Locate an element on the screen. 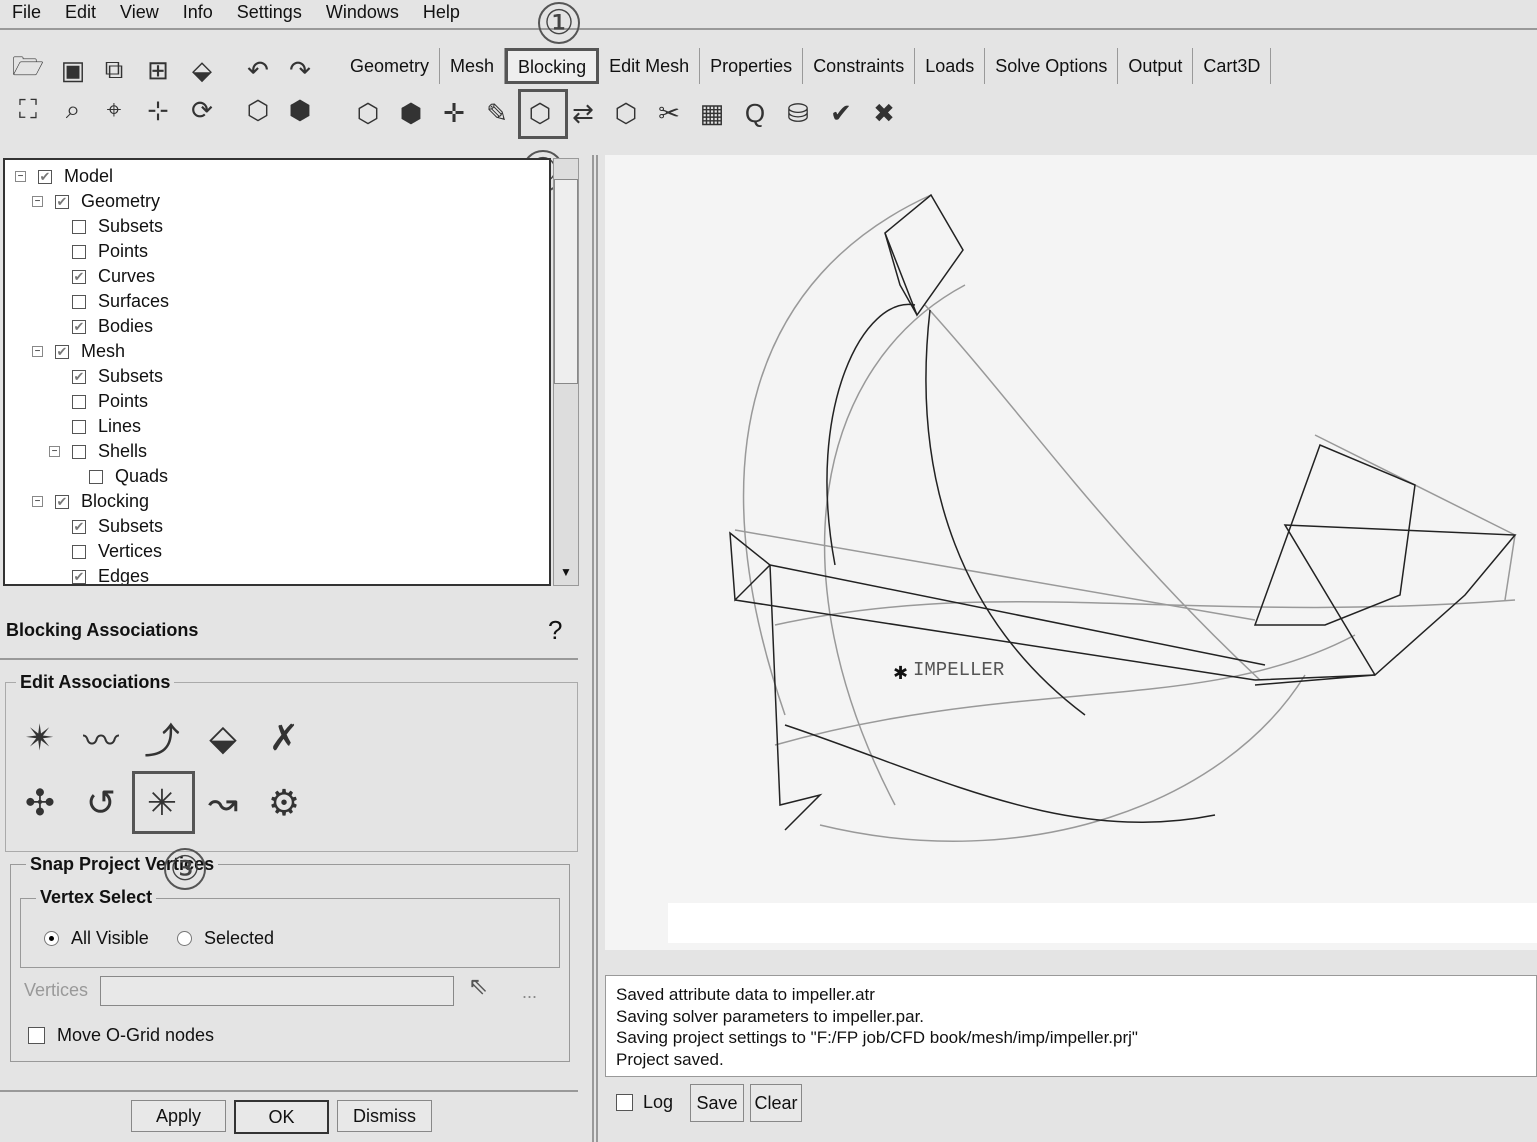  tree-item: −Surfaces is located at coordinates (109, 301).